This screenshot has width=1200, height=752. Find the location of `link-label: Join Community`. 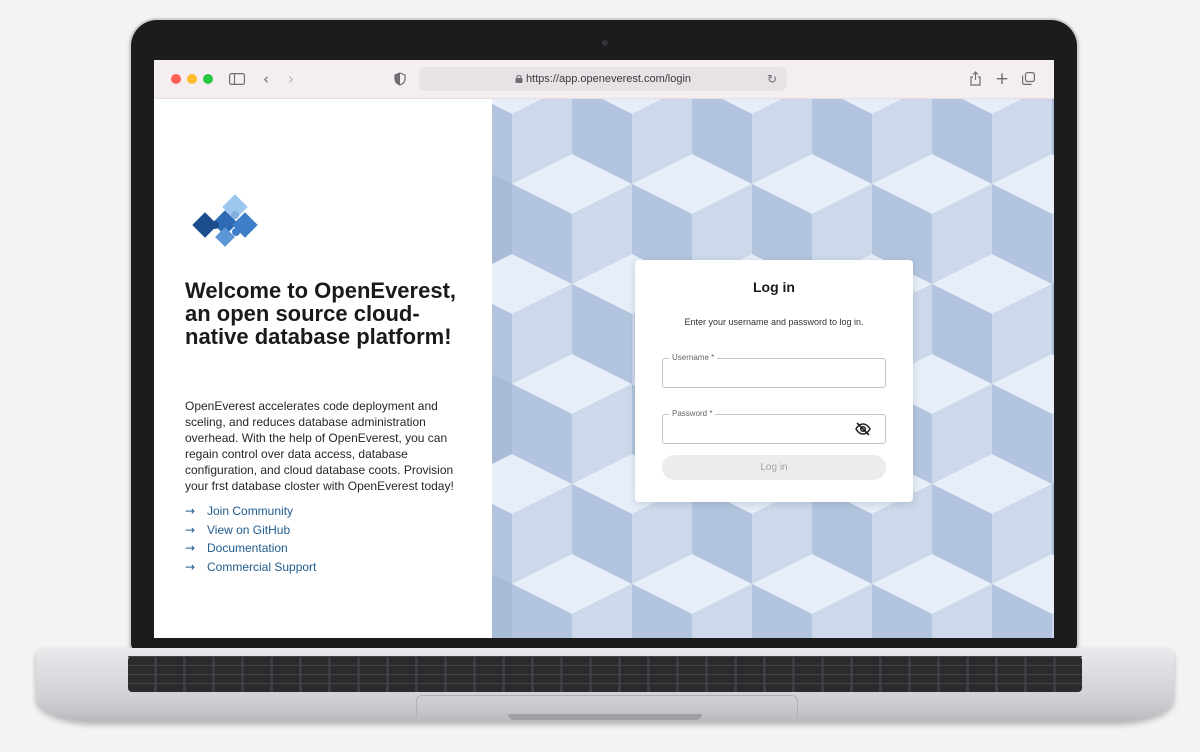

link-label: Join Community is located at coordinates (250, 511).